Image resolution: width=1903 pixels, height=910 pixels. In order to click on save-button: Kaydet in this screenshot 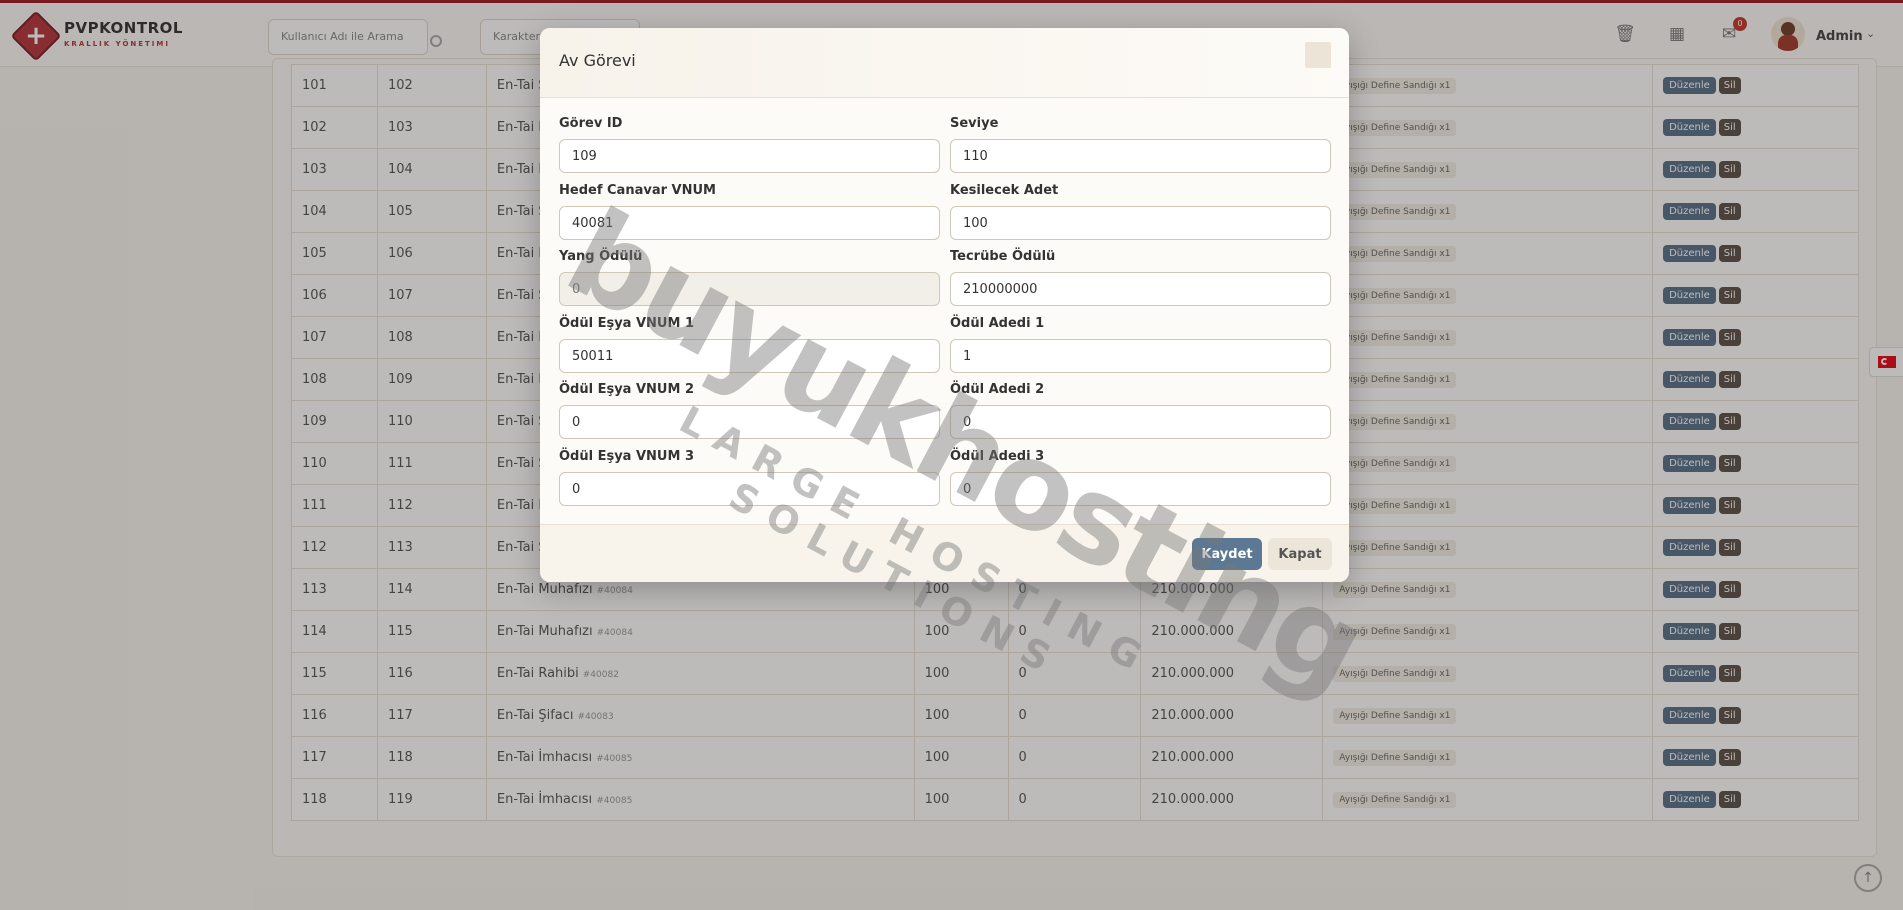, I will do `click(1227, 554)`.